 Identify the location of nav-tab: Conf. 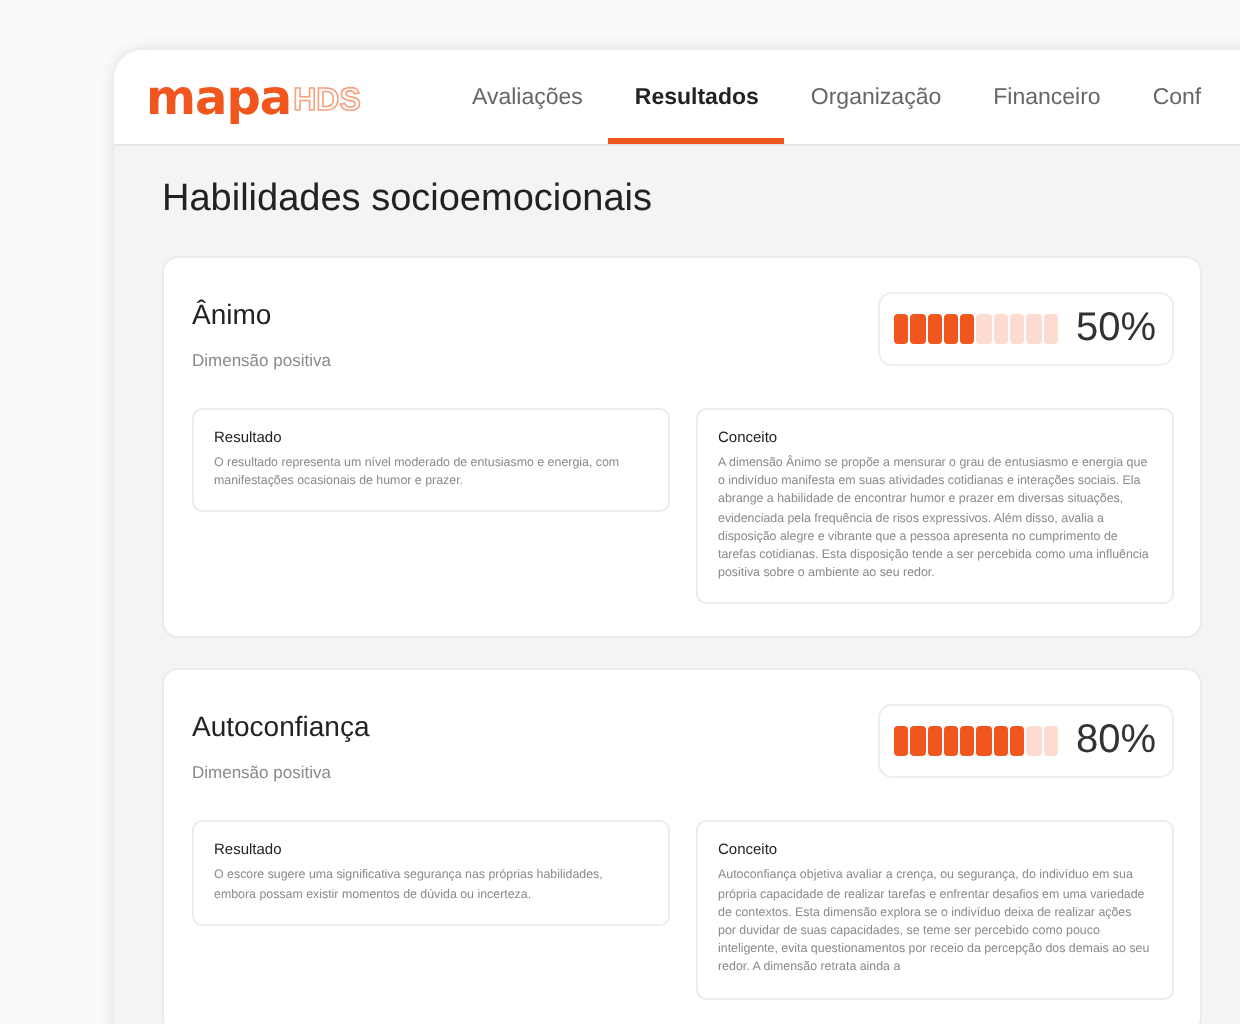
(1177, 97).